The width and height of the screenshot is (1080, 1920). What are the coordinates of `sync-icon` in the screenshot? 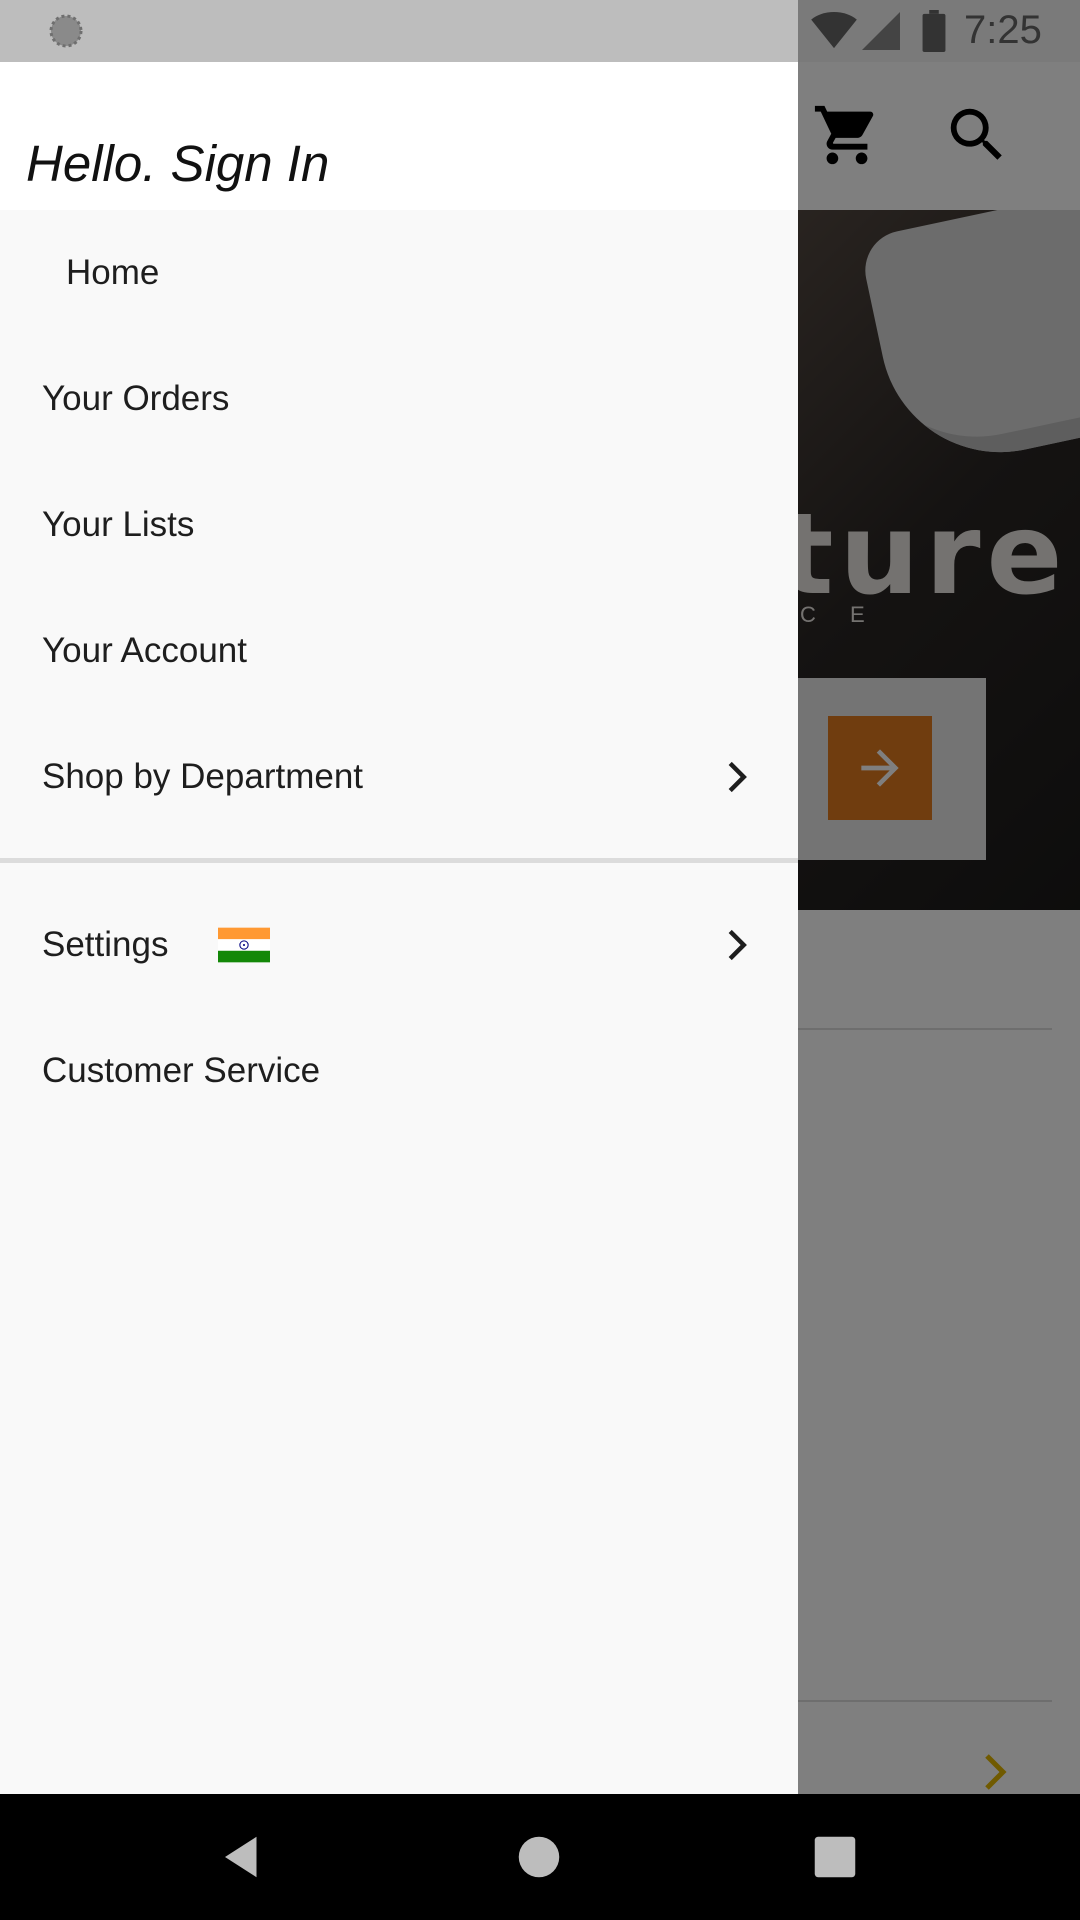 It's located at (66, 31).